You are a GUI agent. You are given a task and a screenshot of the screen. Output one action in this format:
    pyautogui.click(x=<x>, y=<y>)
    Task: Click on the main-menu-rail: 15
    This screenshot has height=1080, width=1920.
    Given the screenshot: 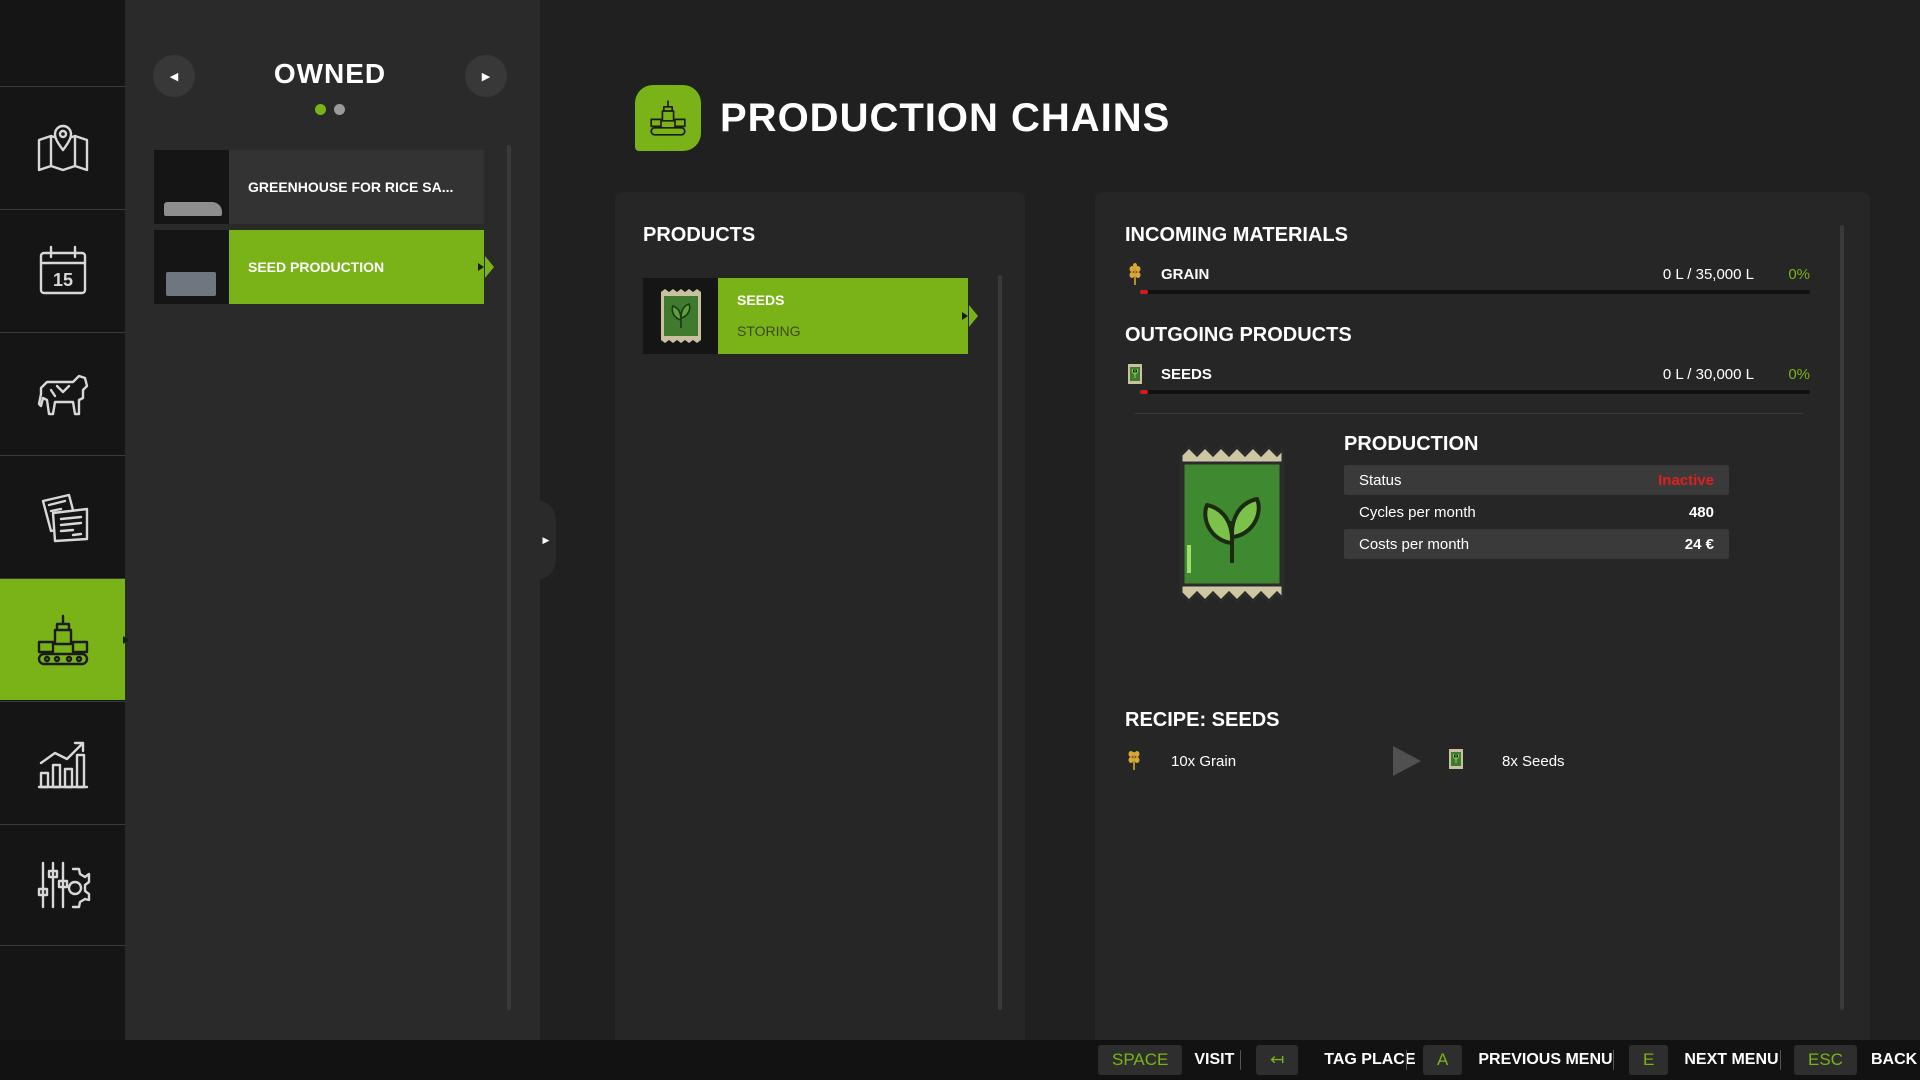 What is the action you would take?
    pyautogui.click(x=67, y=520)
    